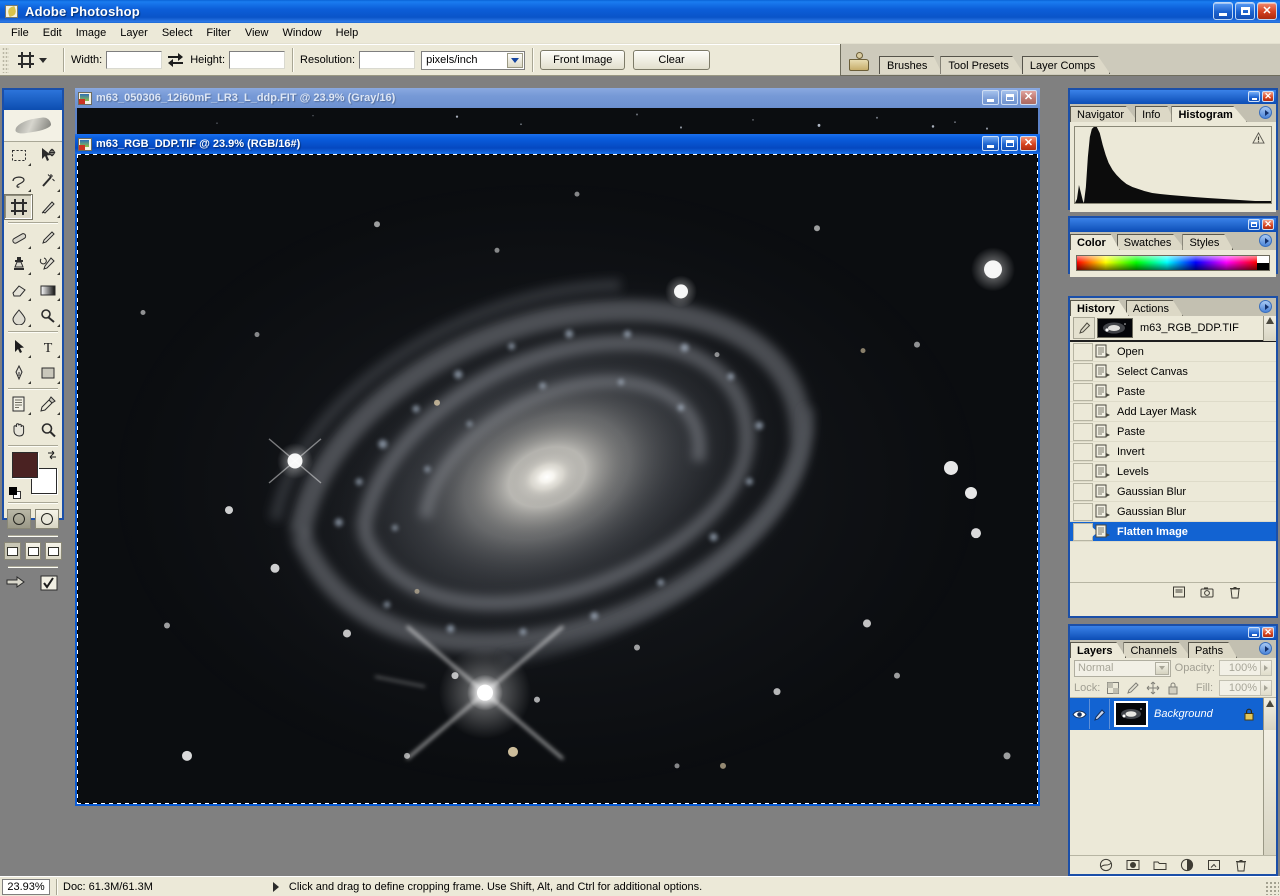  What do you see at coordinates (257, 60) in the screenshot?
I see `height-input` at bounding box center [257, 60].